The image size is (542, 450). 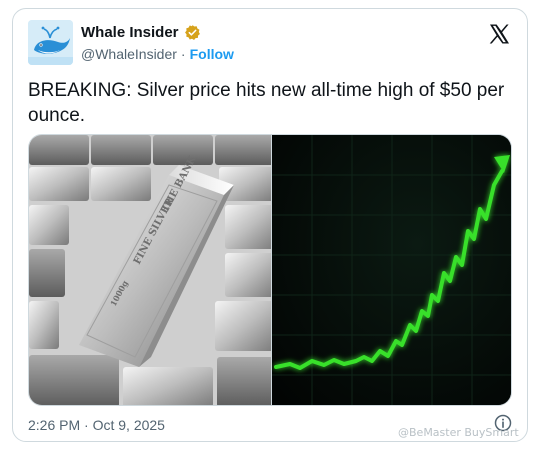 I want to click on verified-badge-icon, so click(x=192, y=32).